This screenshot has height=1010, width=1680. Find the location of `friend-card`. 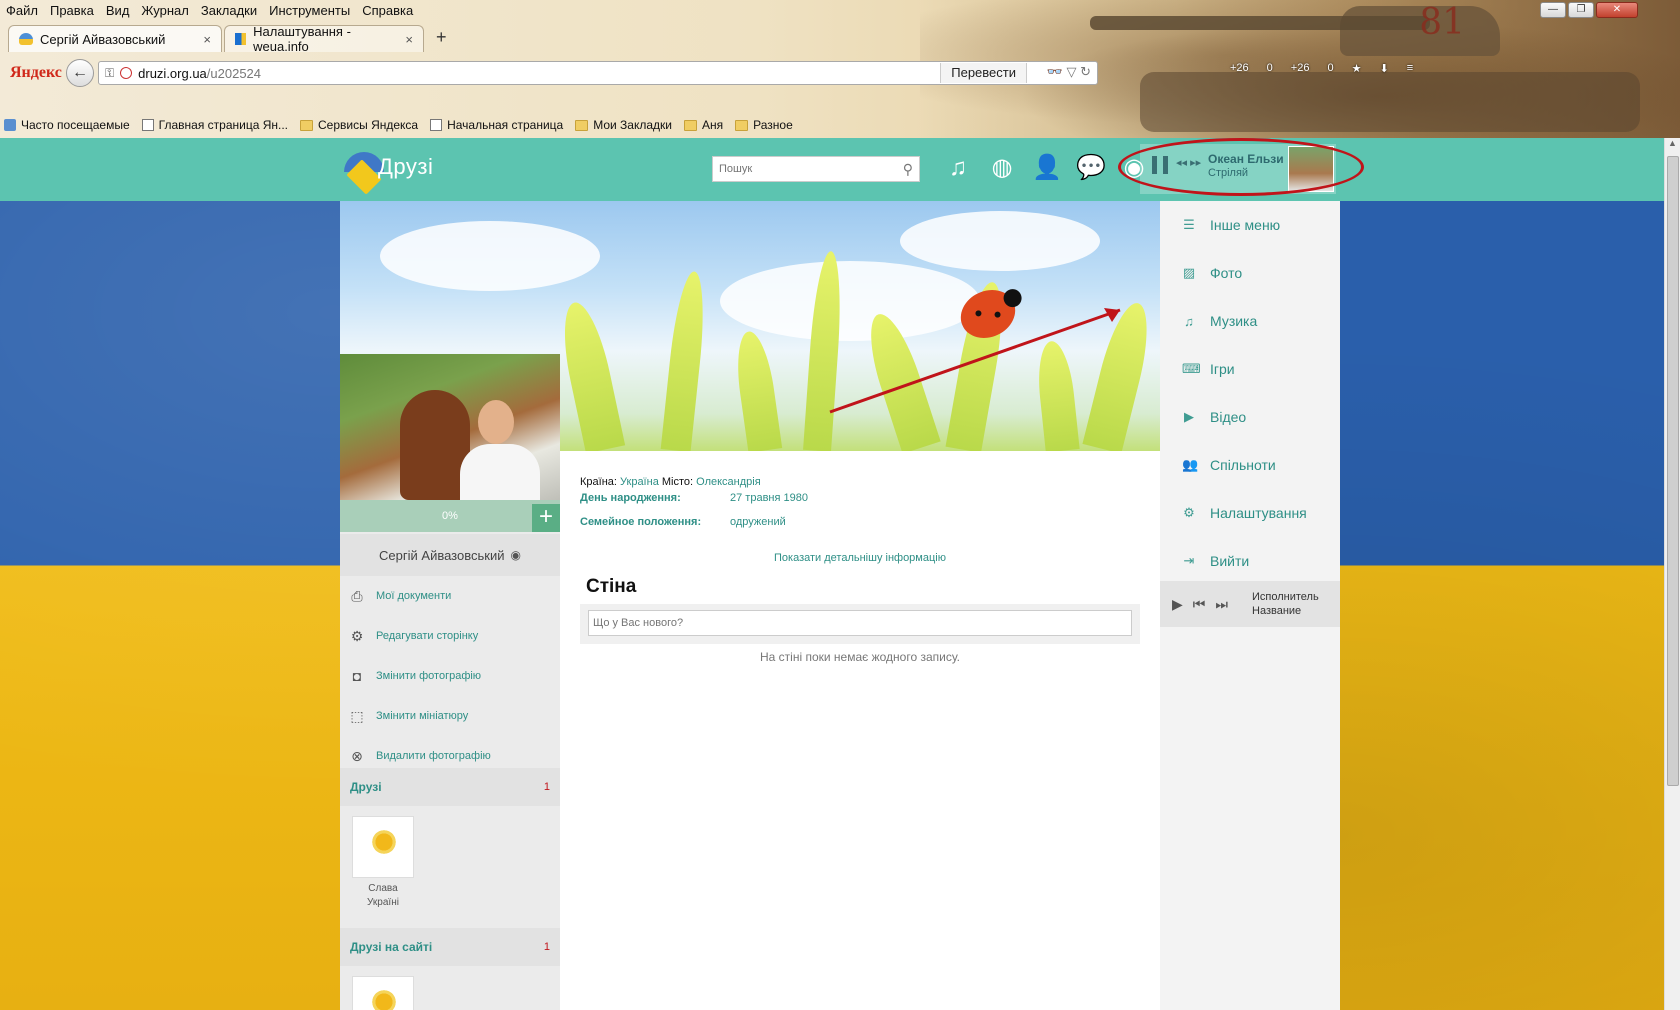

friend-card is located at coordinates (383, 993).